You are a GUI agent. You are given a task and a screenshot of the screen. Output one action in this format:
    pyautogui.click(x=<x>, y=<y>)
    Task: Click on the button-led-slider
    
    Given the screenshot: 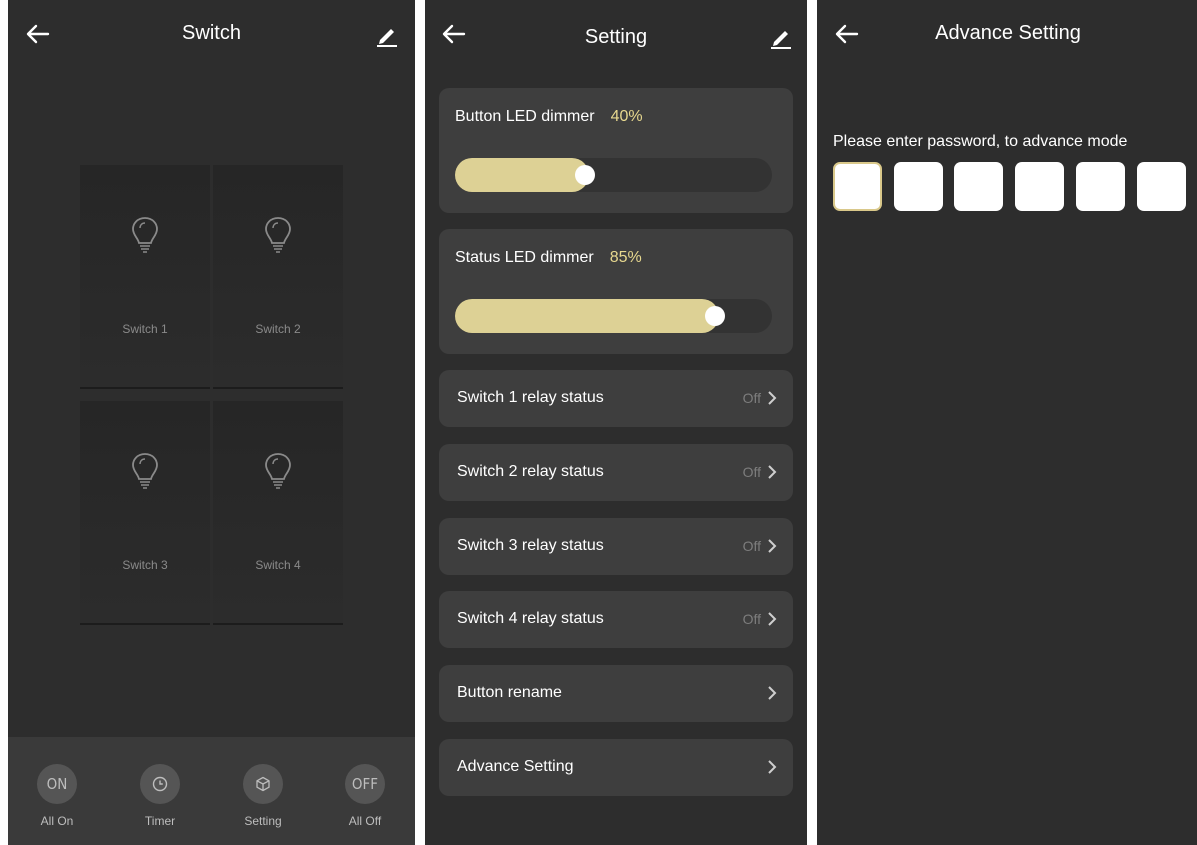 What is the action you would take?
    pyautogui.click(x=613, y=175)
    